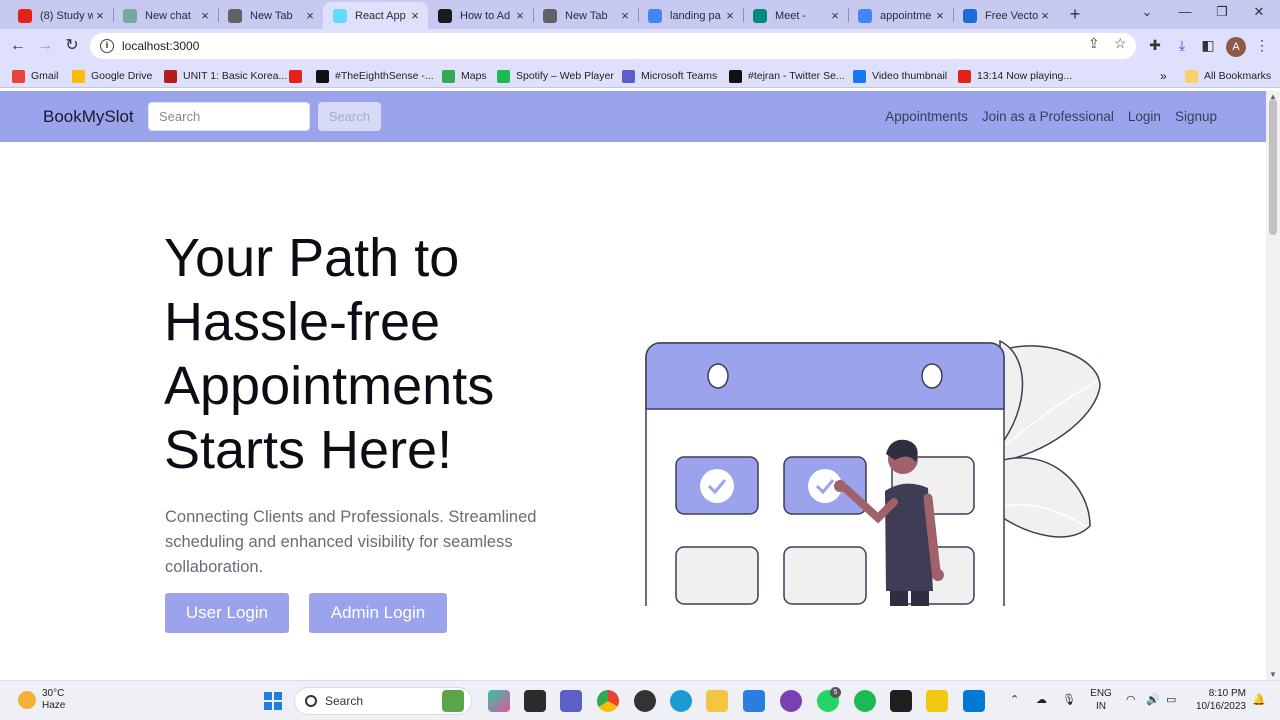 The image size is (1280, 720). Describe the element at coordinates (72, 46) in the screenshot. I see `reload-icon: ↻` at that location.